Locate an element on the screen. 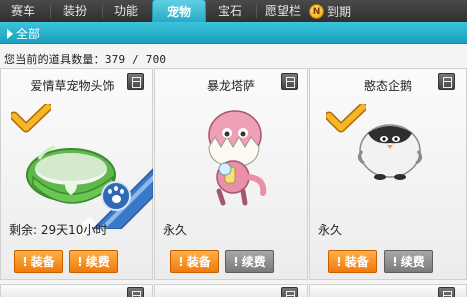 This screenshot has width=467, height=297. filter-all-label: 全部 is located at coordinates (28, 34).